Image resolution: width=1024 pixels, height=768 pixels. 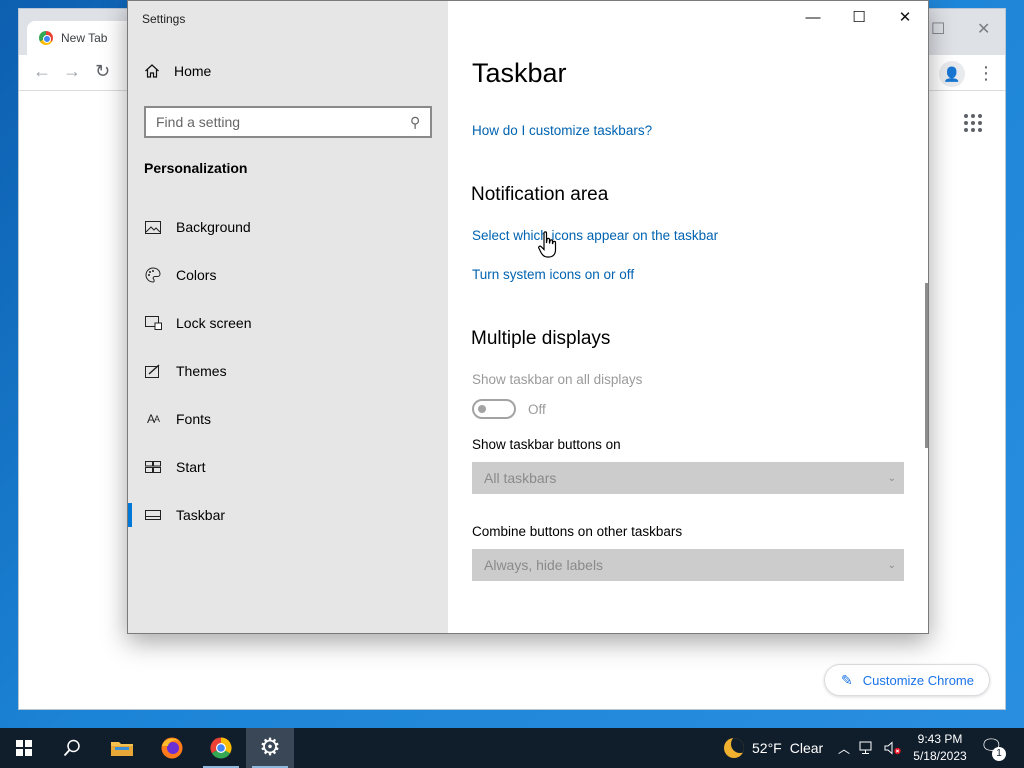 I want to click on find-setting-search-box: Find a setting ⚲, so click(x=288, y=122).